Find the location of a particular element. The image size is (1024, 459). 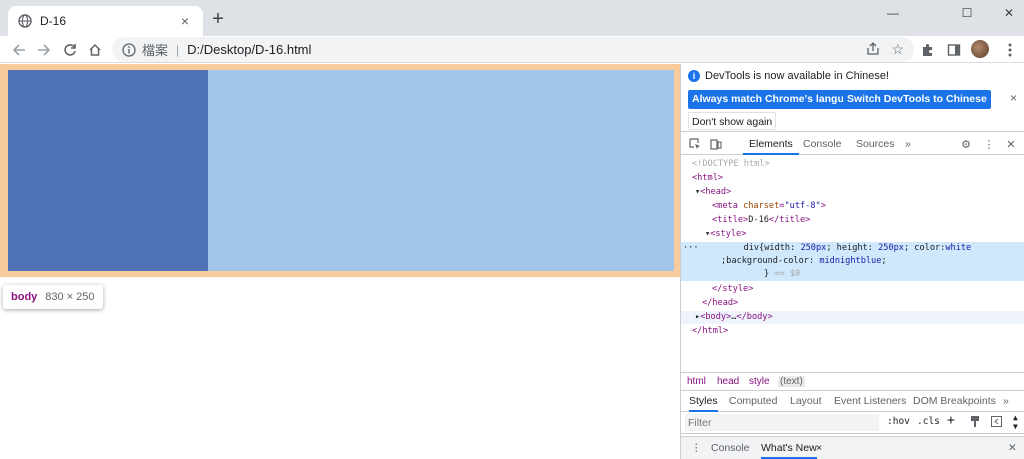

side-panel-button is located at coordinates (954, 50).